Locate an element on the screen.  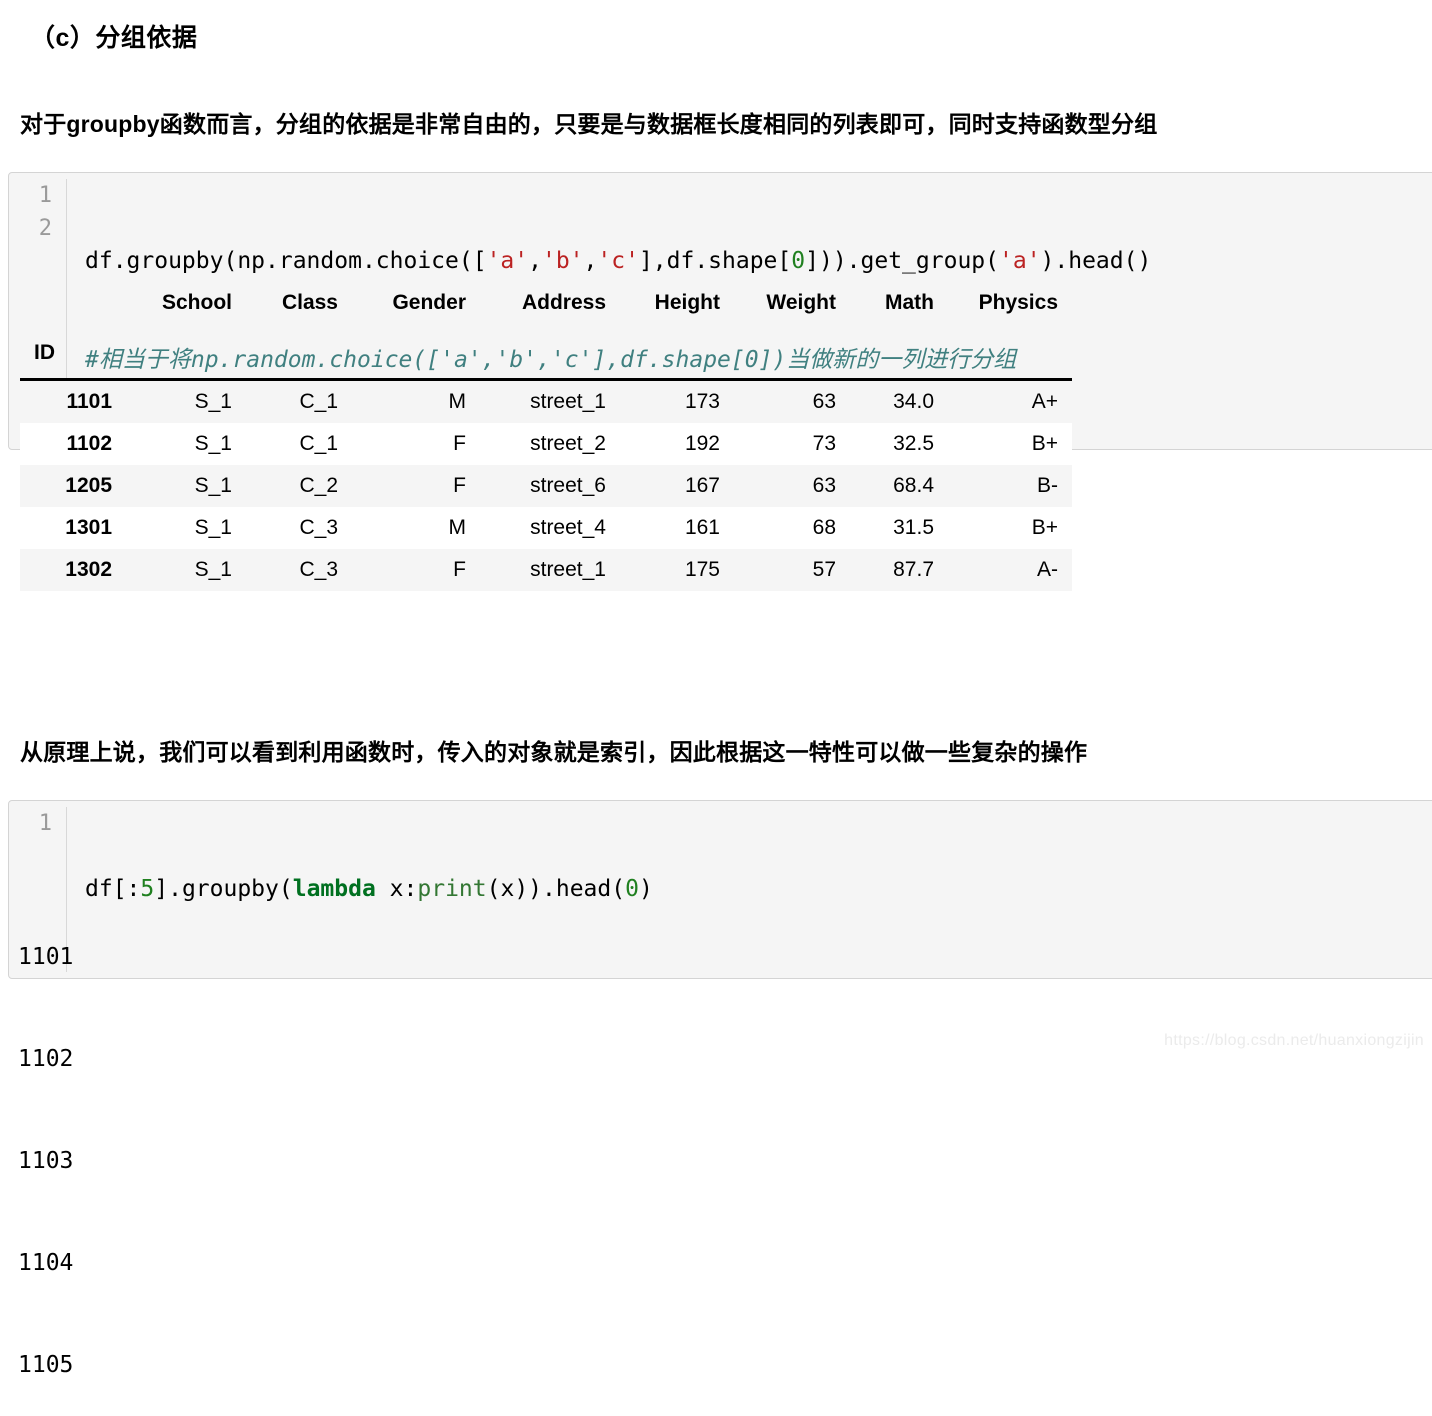
cell-physics: A+ is located at coordinates (1044, 401).